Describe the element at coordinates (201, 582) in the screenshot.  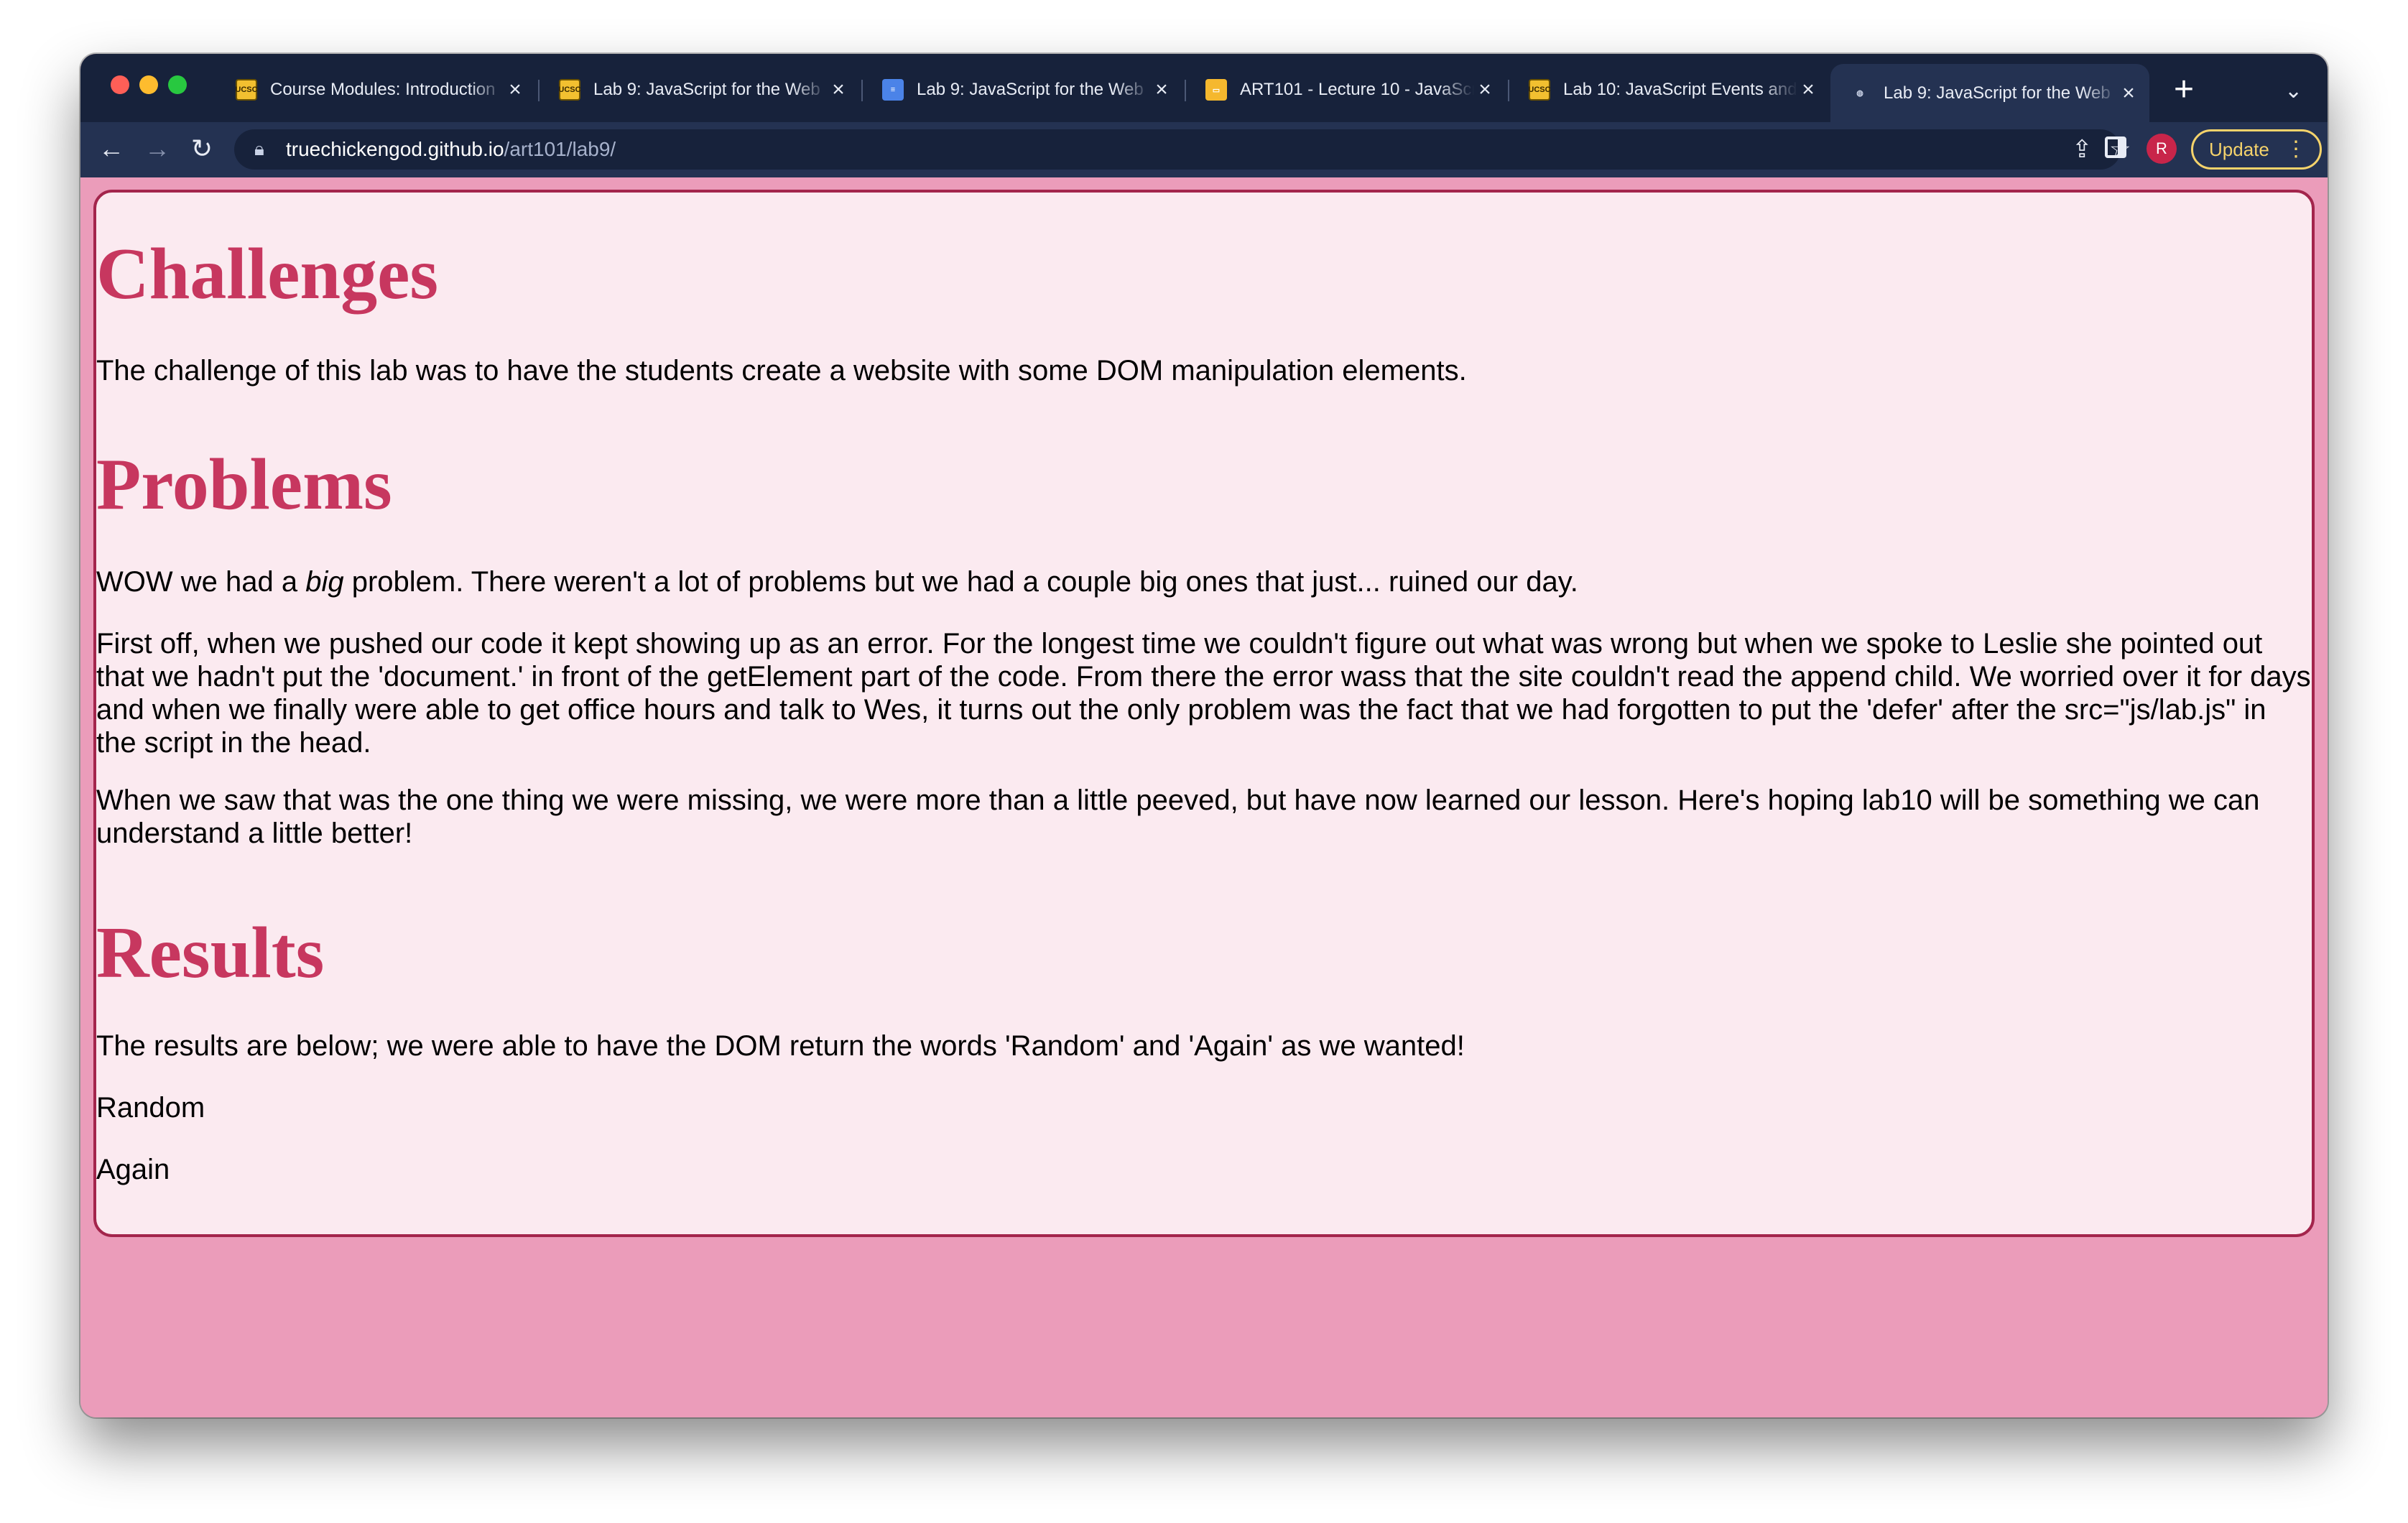
I see `problems-p1-start: WOW we had a` at that location.